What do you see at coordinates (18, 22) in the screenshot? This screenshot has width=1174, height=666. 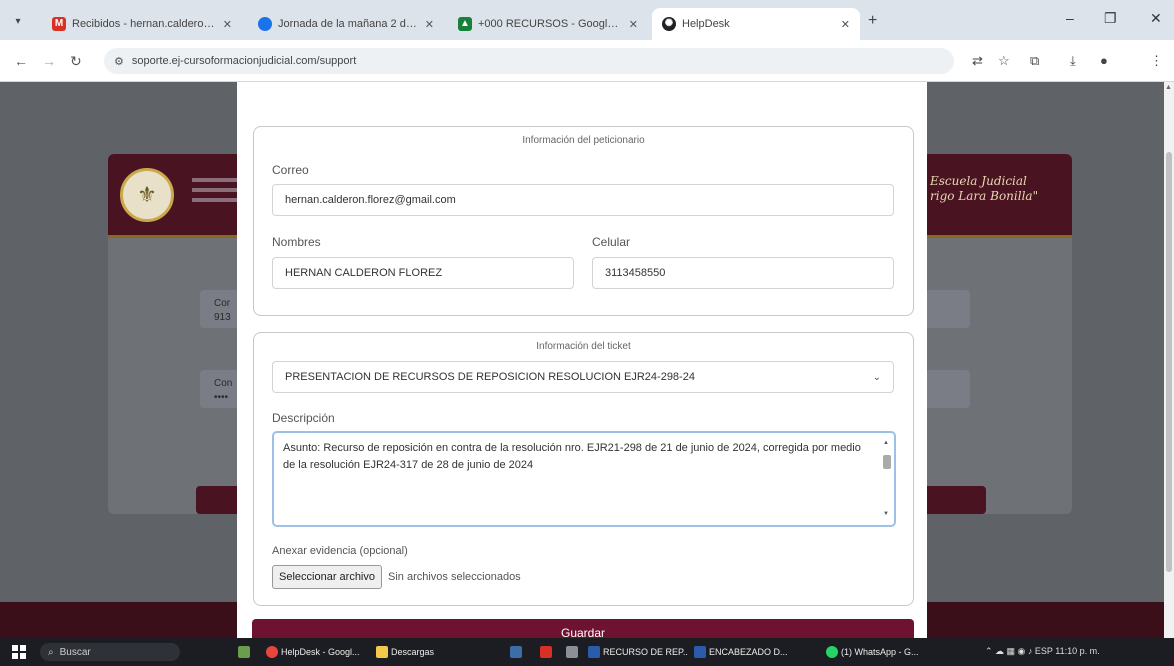 I see `tab-search-icon: ▾` at bounding box center [18, 22].